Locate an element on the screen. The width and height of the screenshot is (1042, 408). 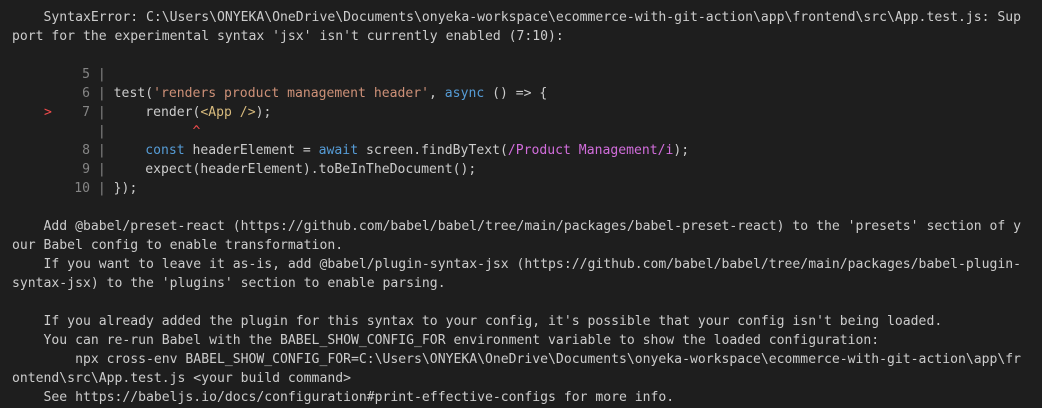
code-jsx-element: <App /> is located at coordinates (228, 112).